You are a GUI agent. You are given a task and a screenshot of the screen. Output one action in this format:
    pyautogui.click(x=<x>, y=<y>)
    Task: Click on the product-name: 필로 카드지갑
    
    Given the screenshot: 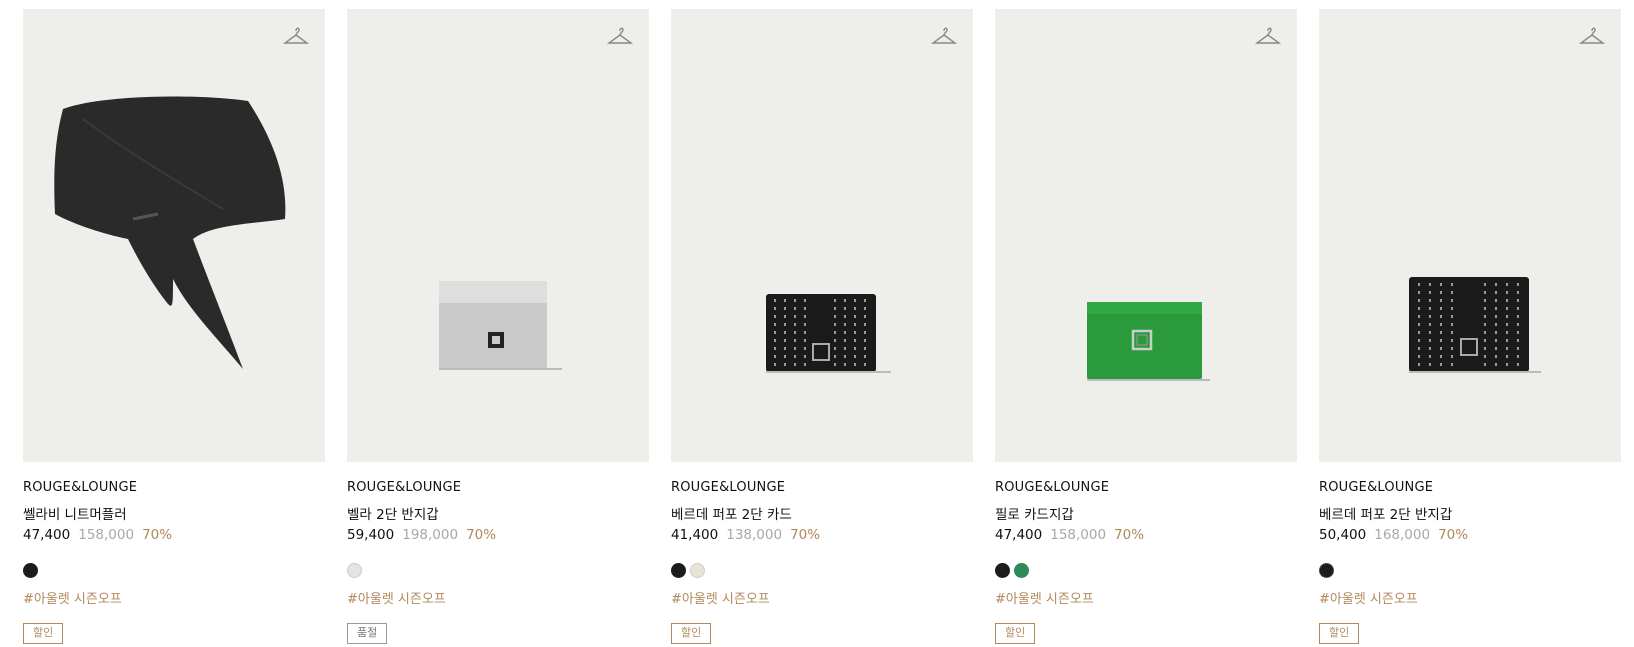 What is the action you would take?
    pyautogui.click(x=1146, y=513)
    